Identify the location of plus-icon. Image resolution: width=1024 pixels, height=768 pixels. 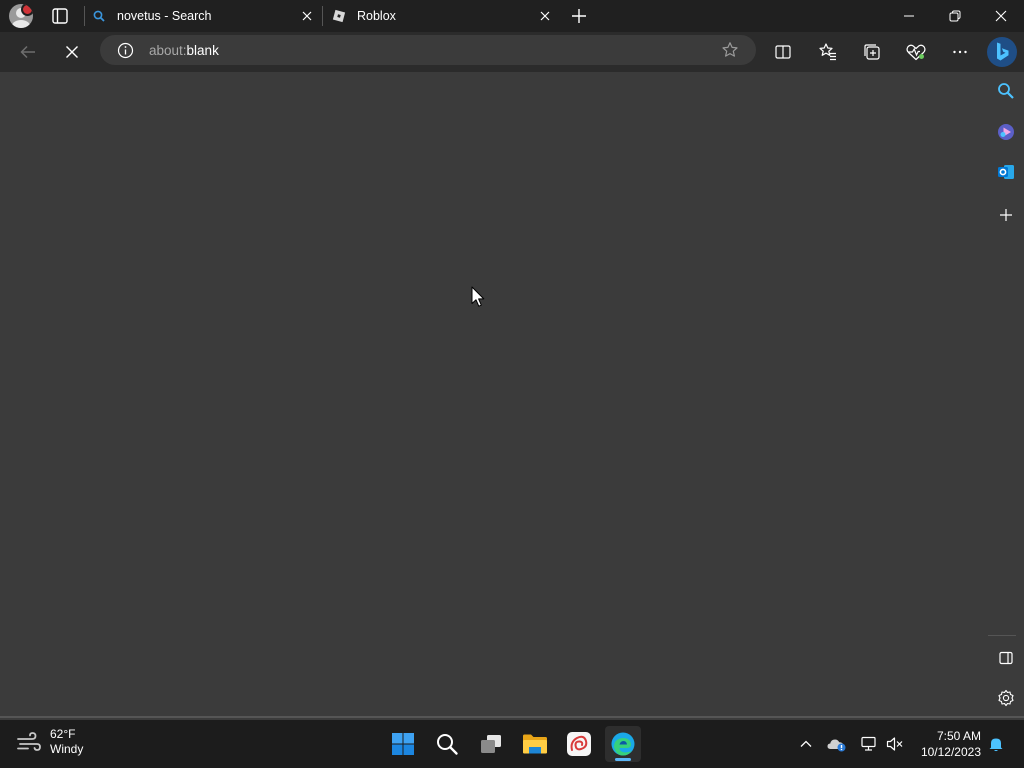
(579, 16).